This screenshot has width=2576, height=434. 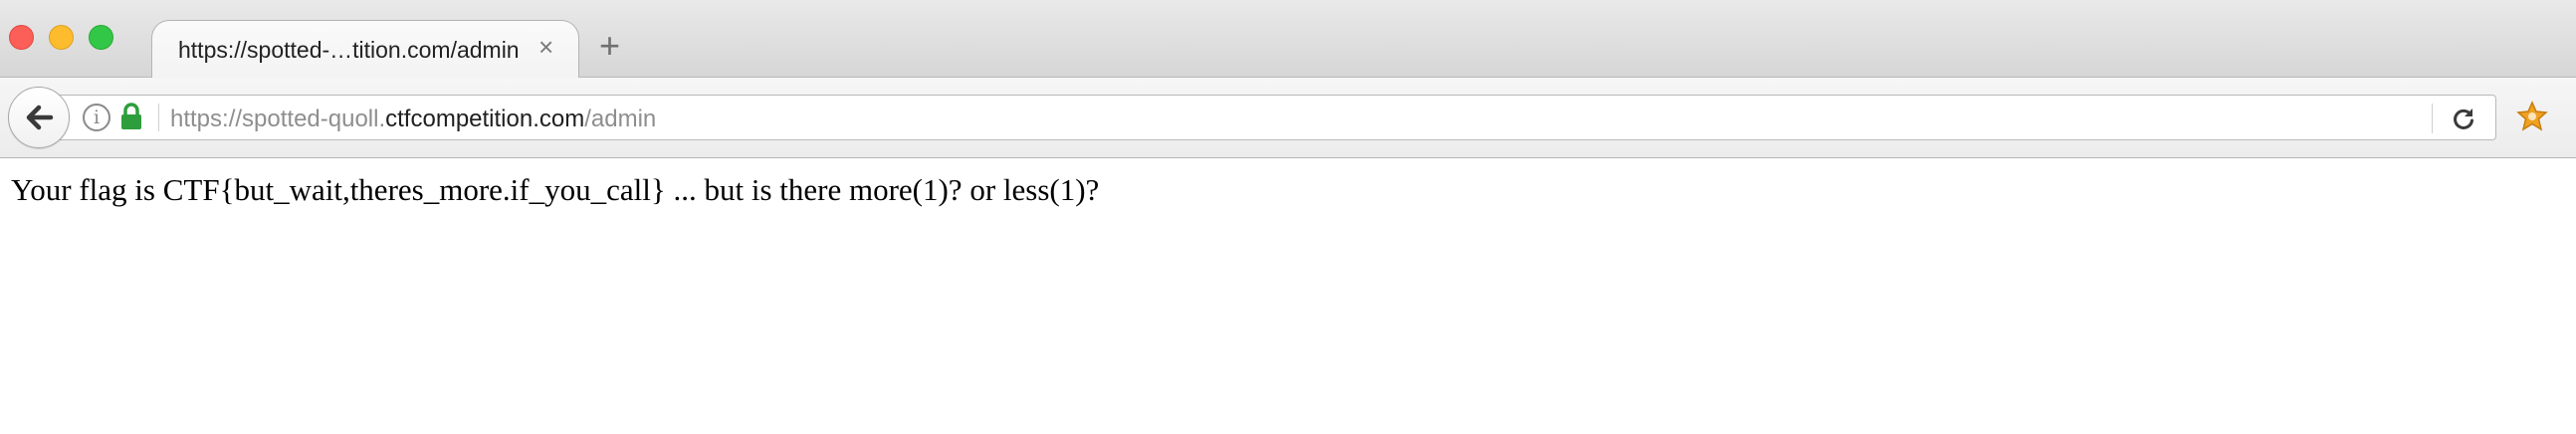 What do you see at coordinates (21, 37) in the screenshot?
I see `window-close-button` at bounding box center [21, 37].